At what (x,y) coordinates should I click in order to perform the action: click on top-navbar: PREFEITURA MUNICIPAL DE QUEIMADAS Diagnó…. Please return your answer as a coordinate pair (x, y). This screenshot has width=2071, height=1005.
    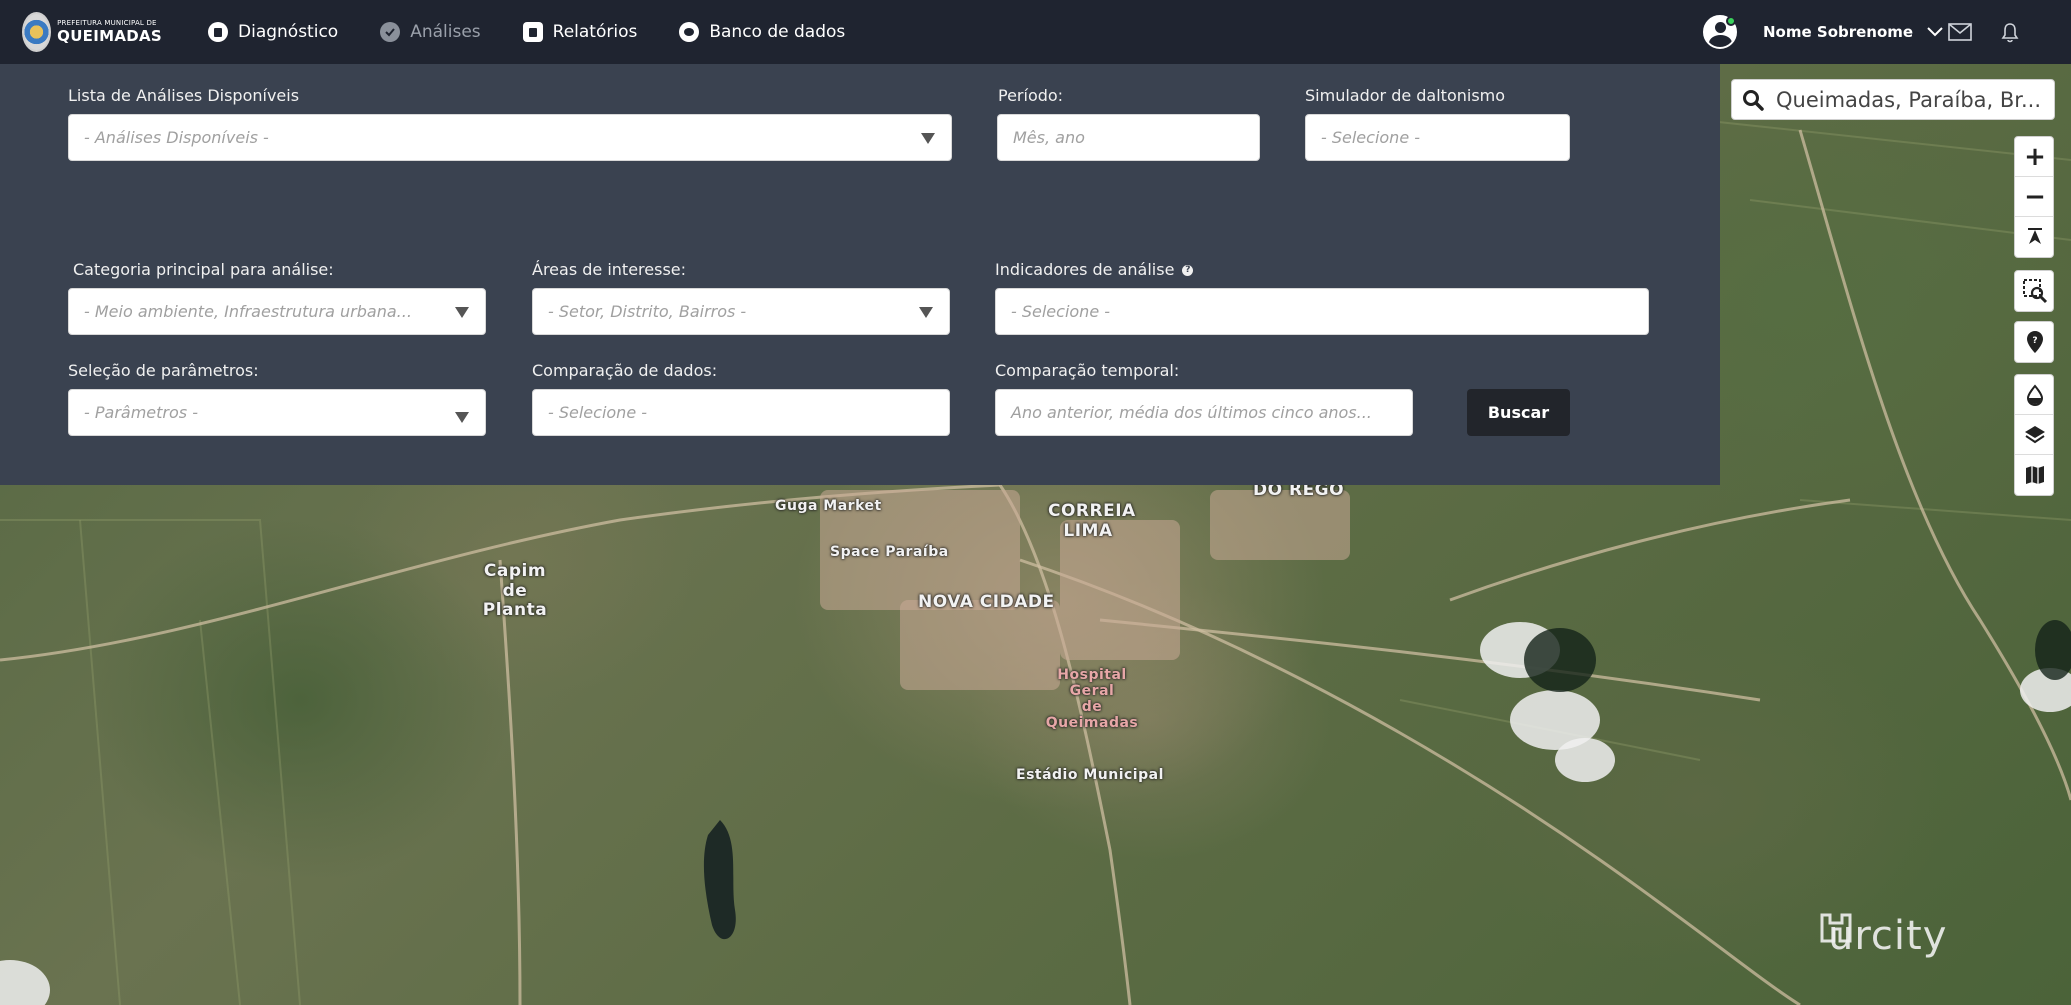
    Looking at the image, I should click on (1035, 32).